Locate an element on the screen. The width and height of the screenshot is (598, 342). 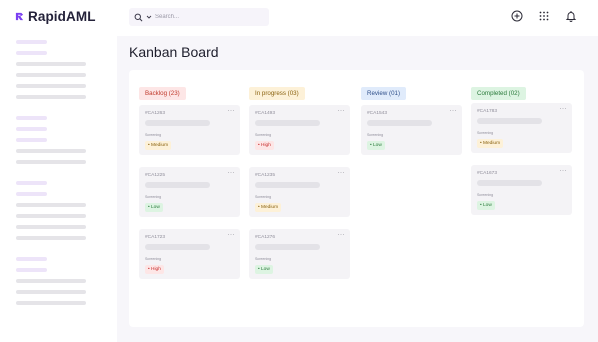
sidebar is located at coordinates (52, 176).